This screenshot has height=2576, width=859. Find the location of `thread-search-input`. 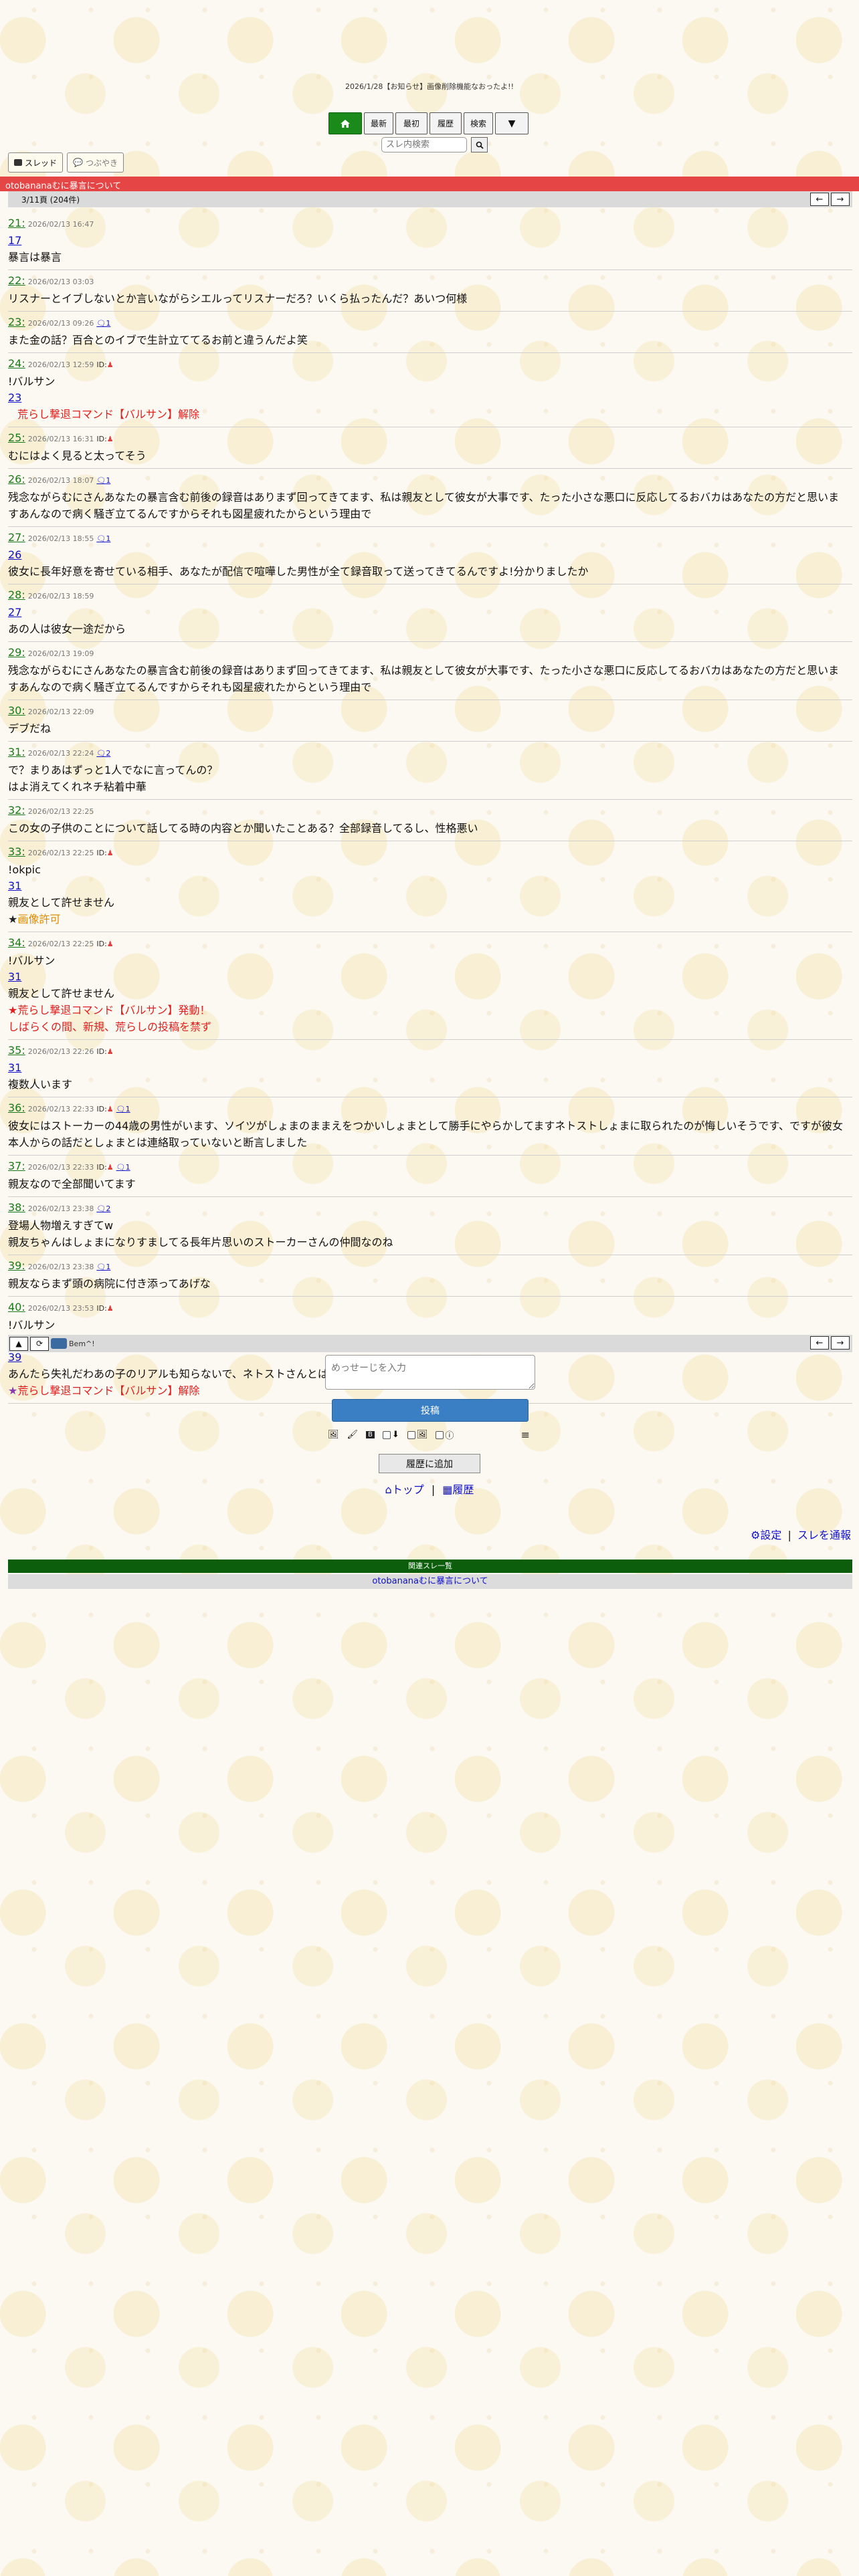

thread-search-input is located at coordinates (424, 144).